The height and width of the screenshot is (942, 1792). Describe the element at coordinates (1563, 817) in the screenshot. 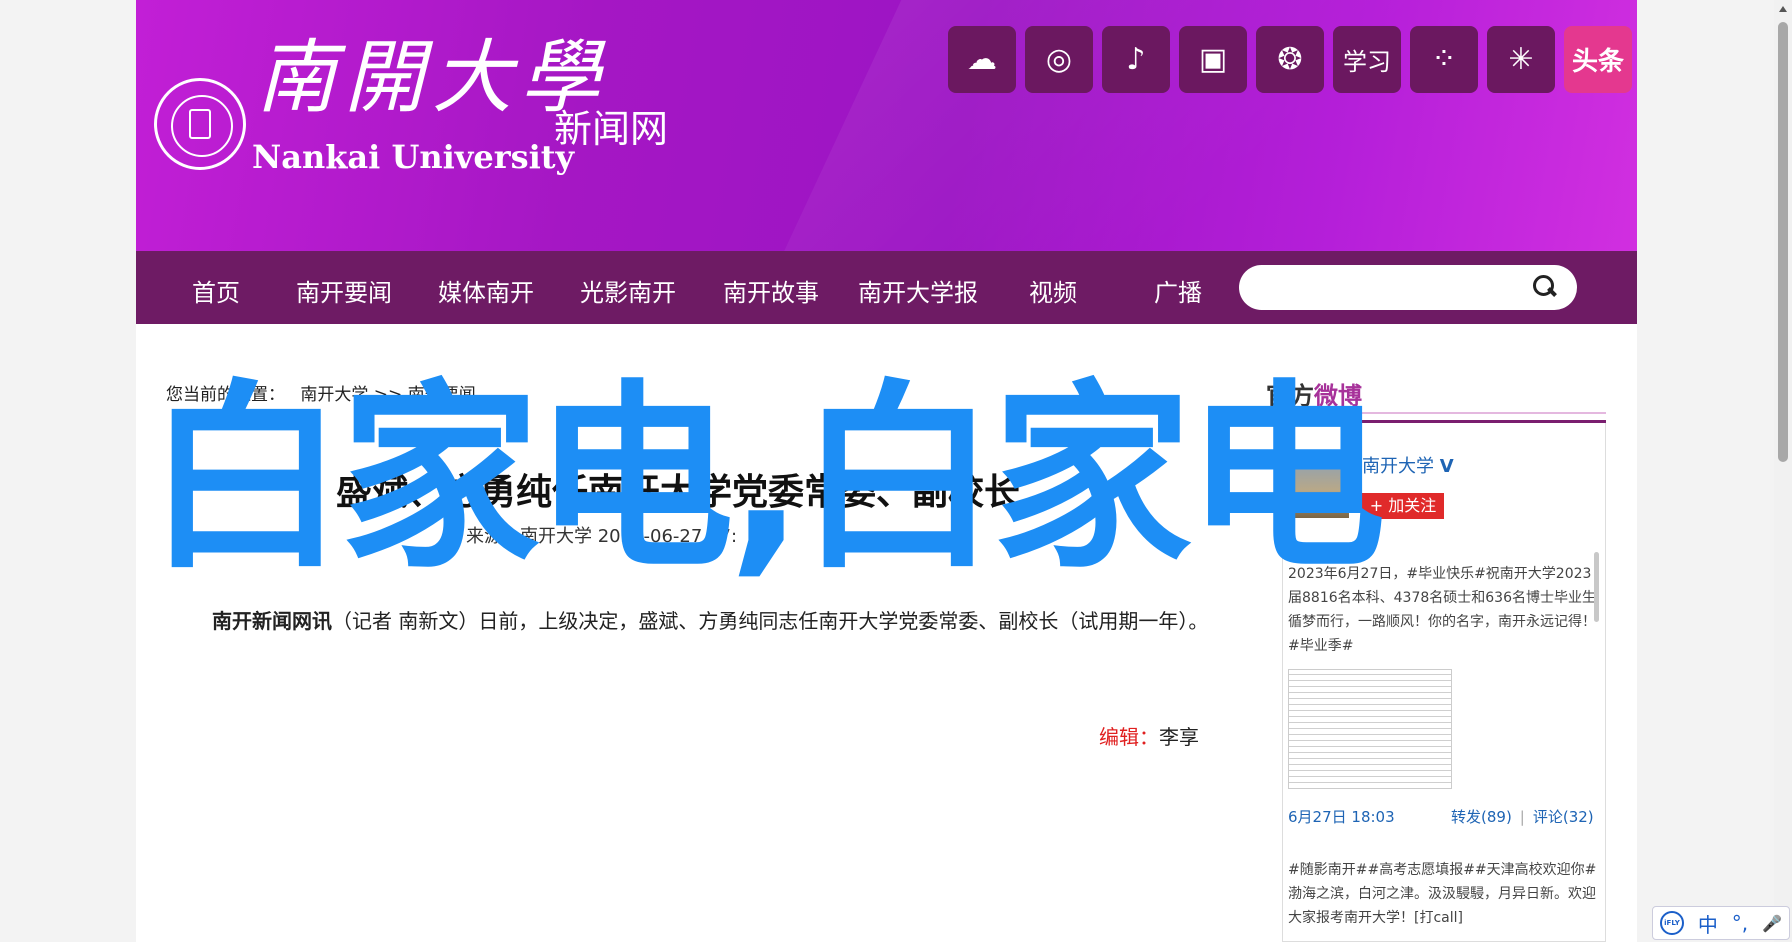

I see `comment-link: 评论(32)` at that location.